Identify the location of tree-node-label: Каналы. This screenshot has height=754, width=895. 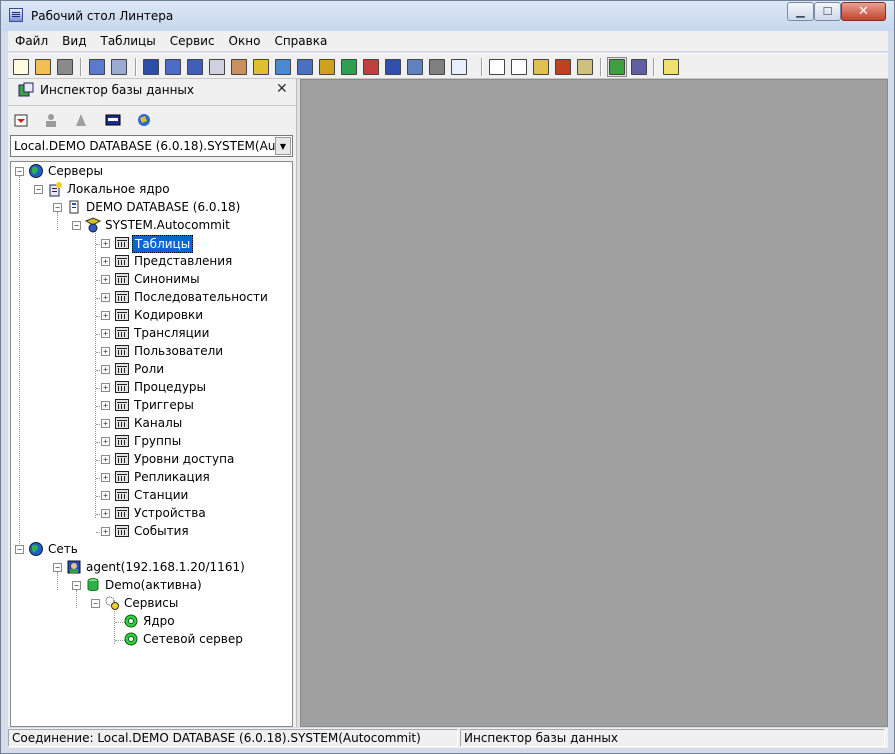
(158, 423).